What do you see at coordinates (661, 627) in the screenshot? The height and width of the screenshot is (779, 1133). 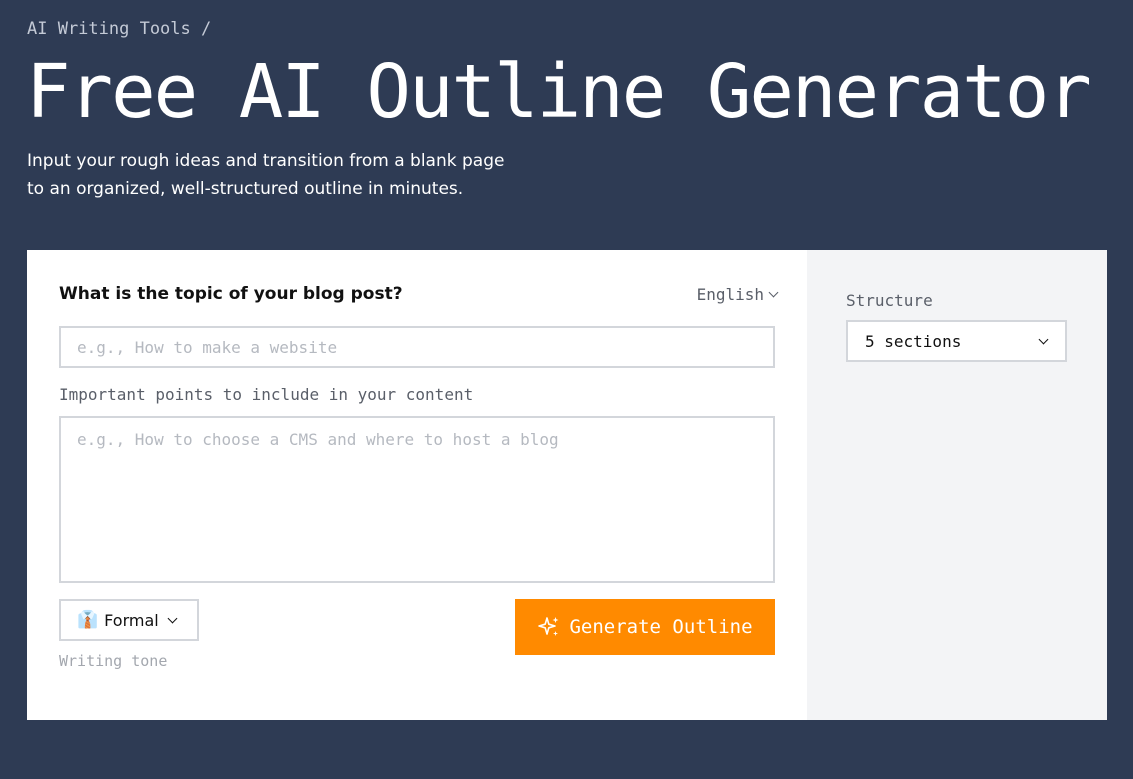 I see `generate-outline-label: Generate Outline` at bounding box center [661, 627].